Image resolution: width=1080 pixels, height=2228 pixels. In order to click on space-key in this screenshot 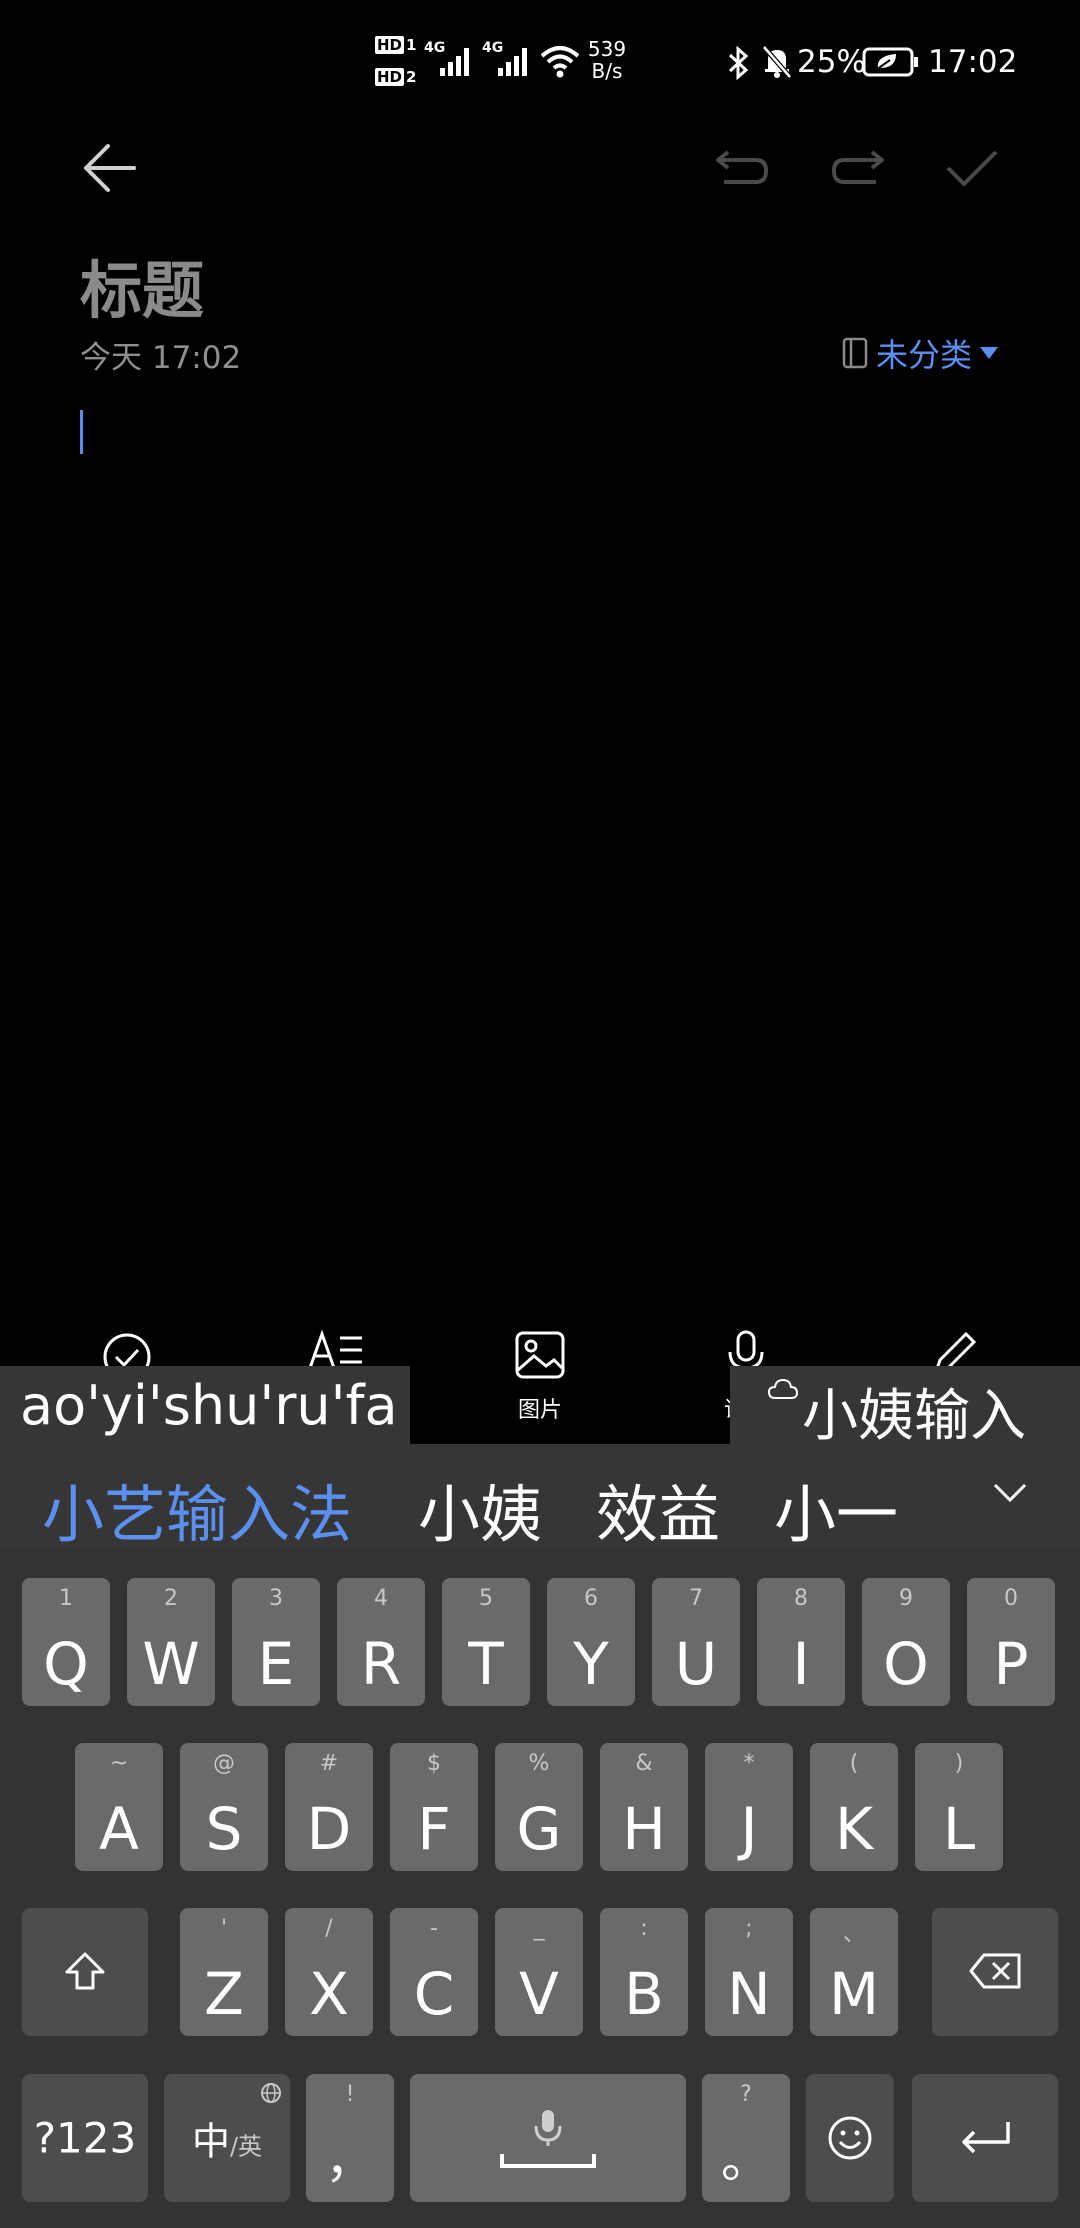, I will do `click(548, 2138)`.